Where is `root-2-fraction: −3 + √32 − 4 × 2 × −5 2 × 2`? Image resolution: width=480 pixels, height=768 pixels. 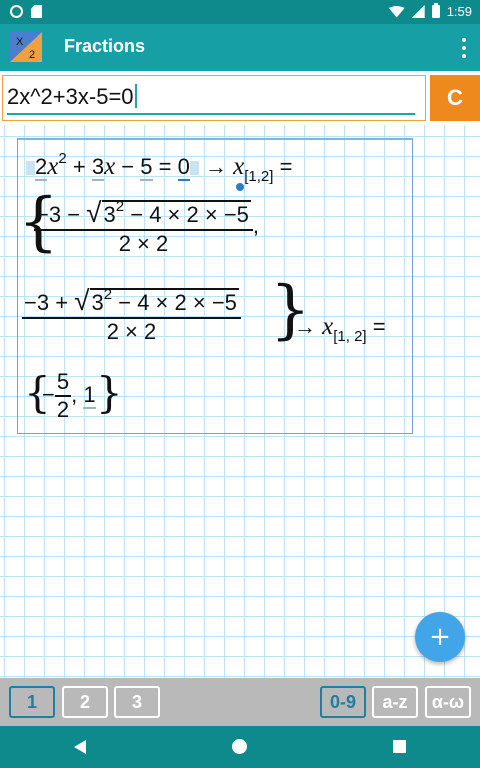
root-2-fraction: −3 + √32 − 4 × 2 × −5 2 × 2 is located at coordinates (131, 315).